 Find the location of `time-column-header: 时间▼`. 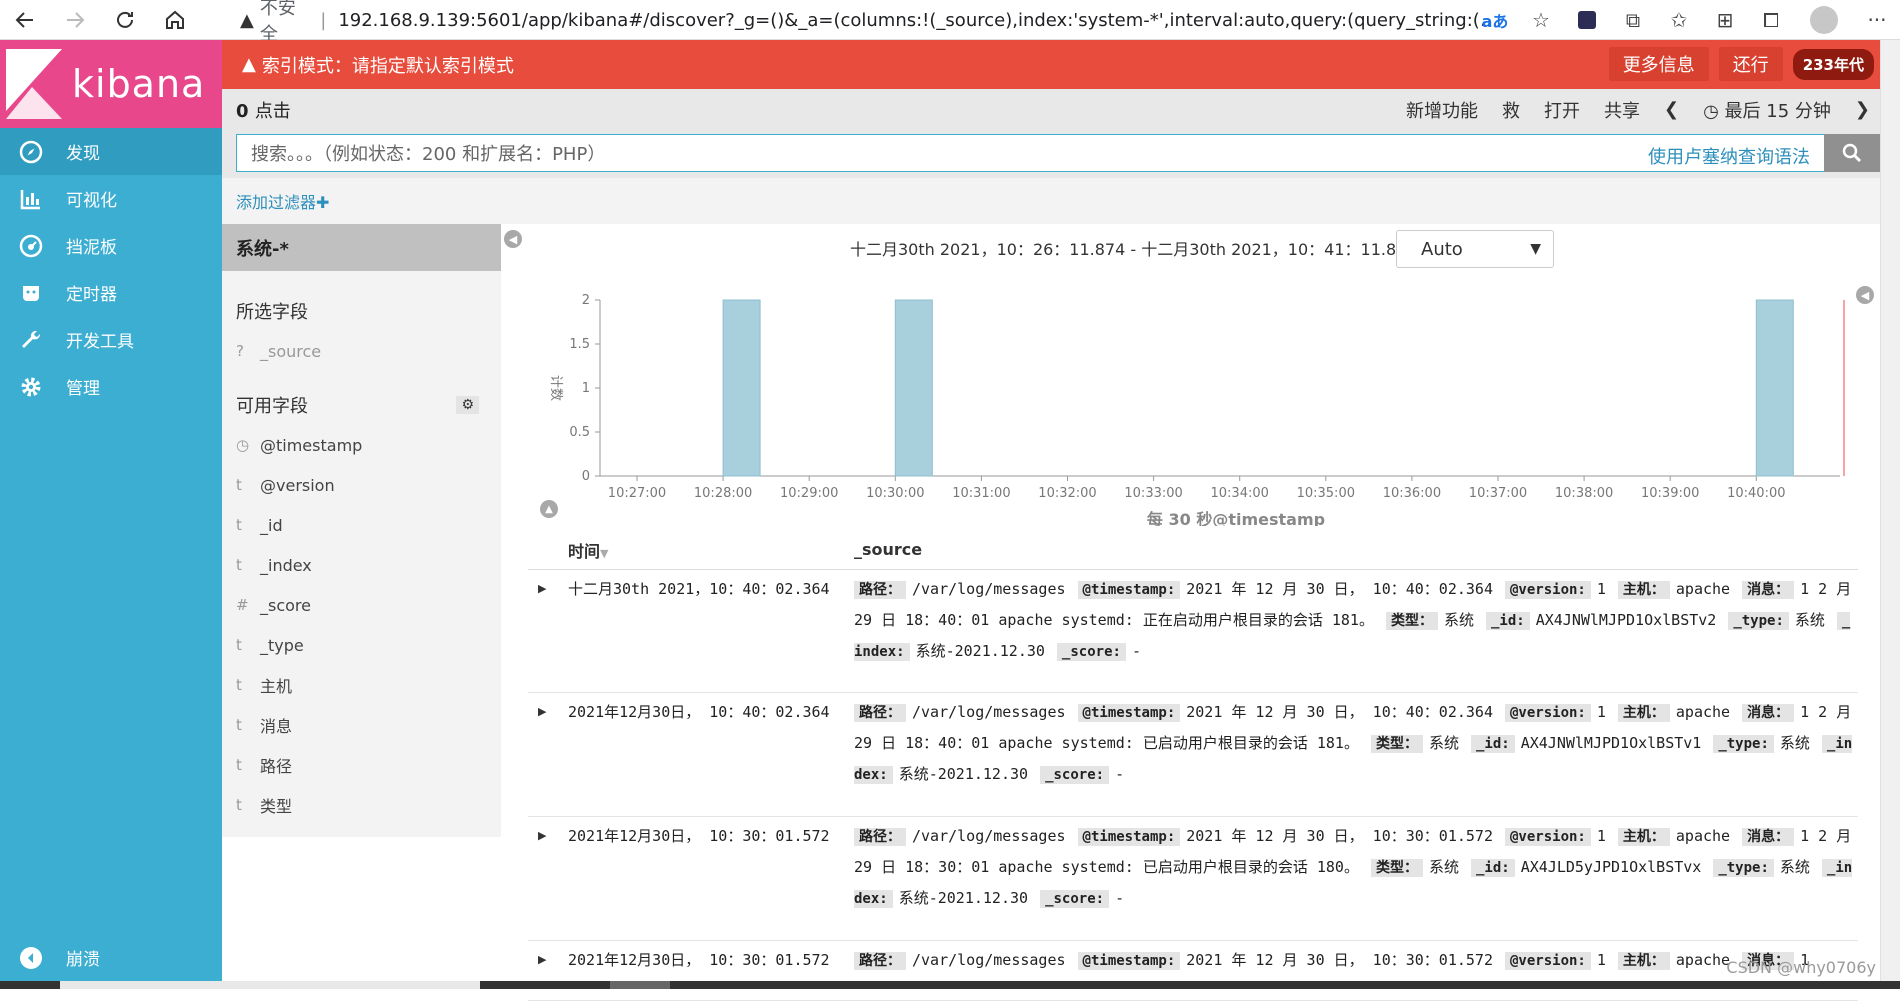

time-column-header: 时间▼ is located at coordinates (588, 550).